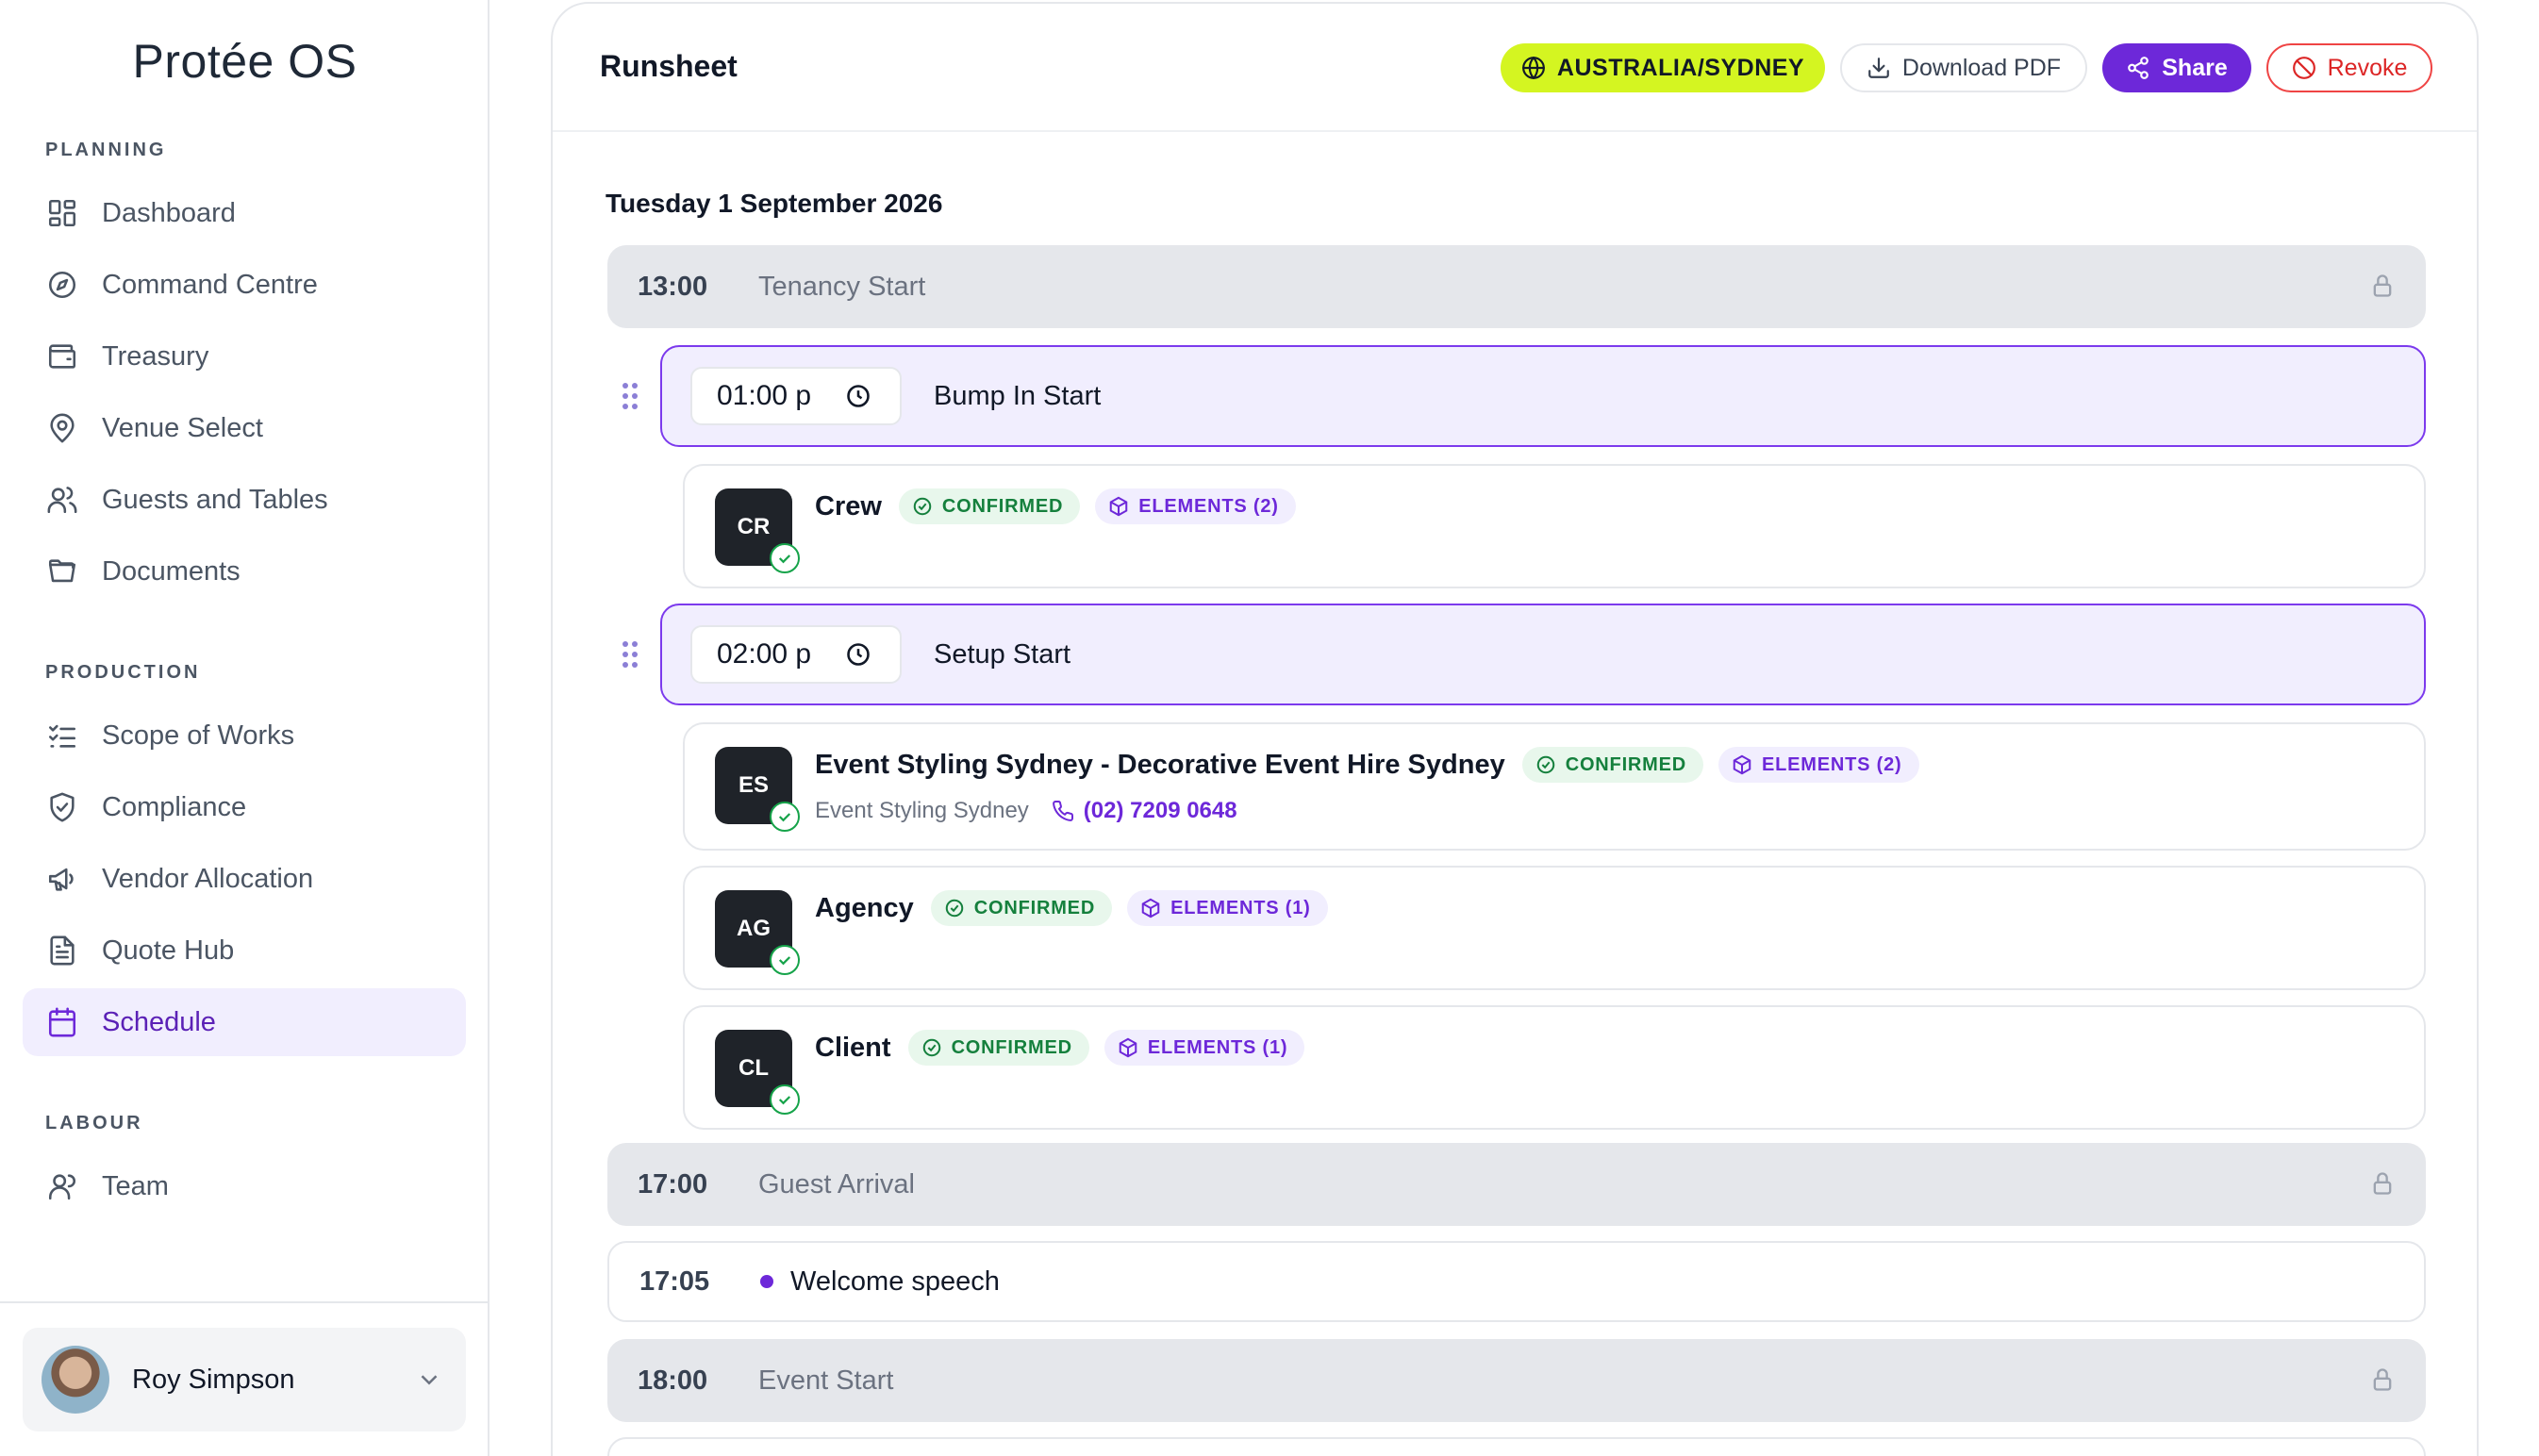 This screenshot has width=2539, height=1456. I want to click on share-button: Share, so click(2176, 67).